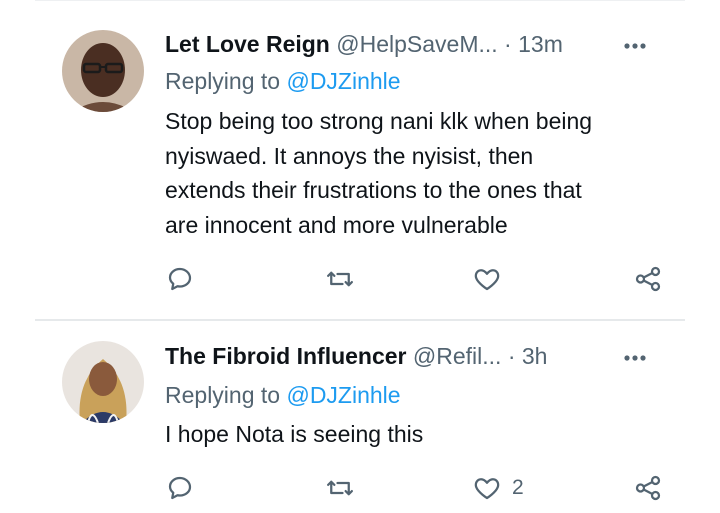  Describe the element at coordinates (425, 434) in the screenshot. I see `tweet-text: I hope Nota is seeing this` at that location.